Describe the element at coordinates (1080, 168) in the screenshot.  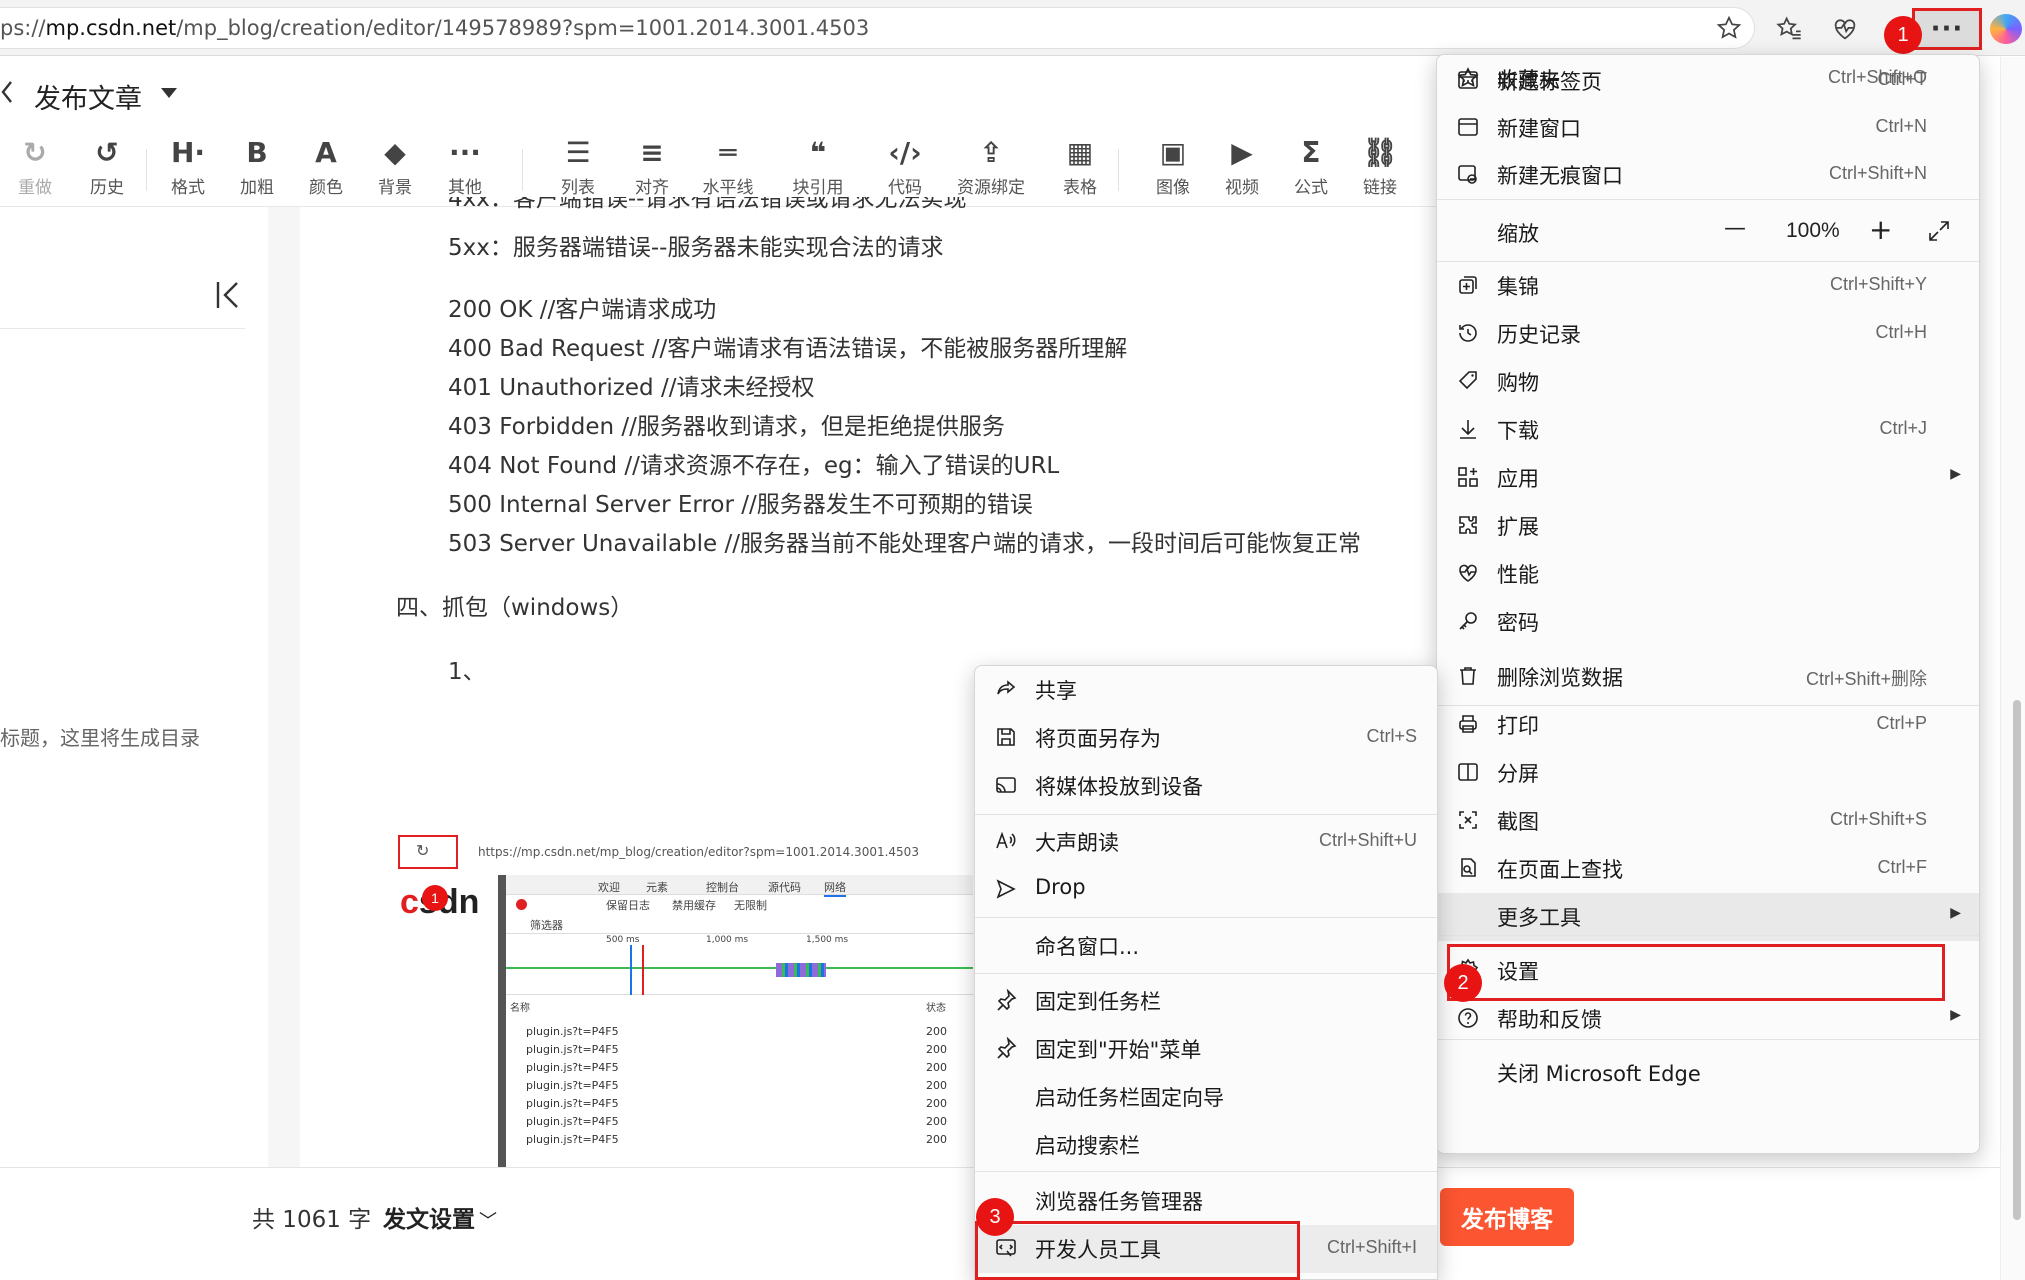
I see `toolbar-table-button: ▦ 表格` at that location.